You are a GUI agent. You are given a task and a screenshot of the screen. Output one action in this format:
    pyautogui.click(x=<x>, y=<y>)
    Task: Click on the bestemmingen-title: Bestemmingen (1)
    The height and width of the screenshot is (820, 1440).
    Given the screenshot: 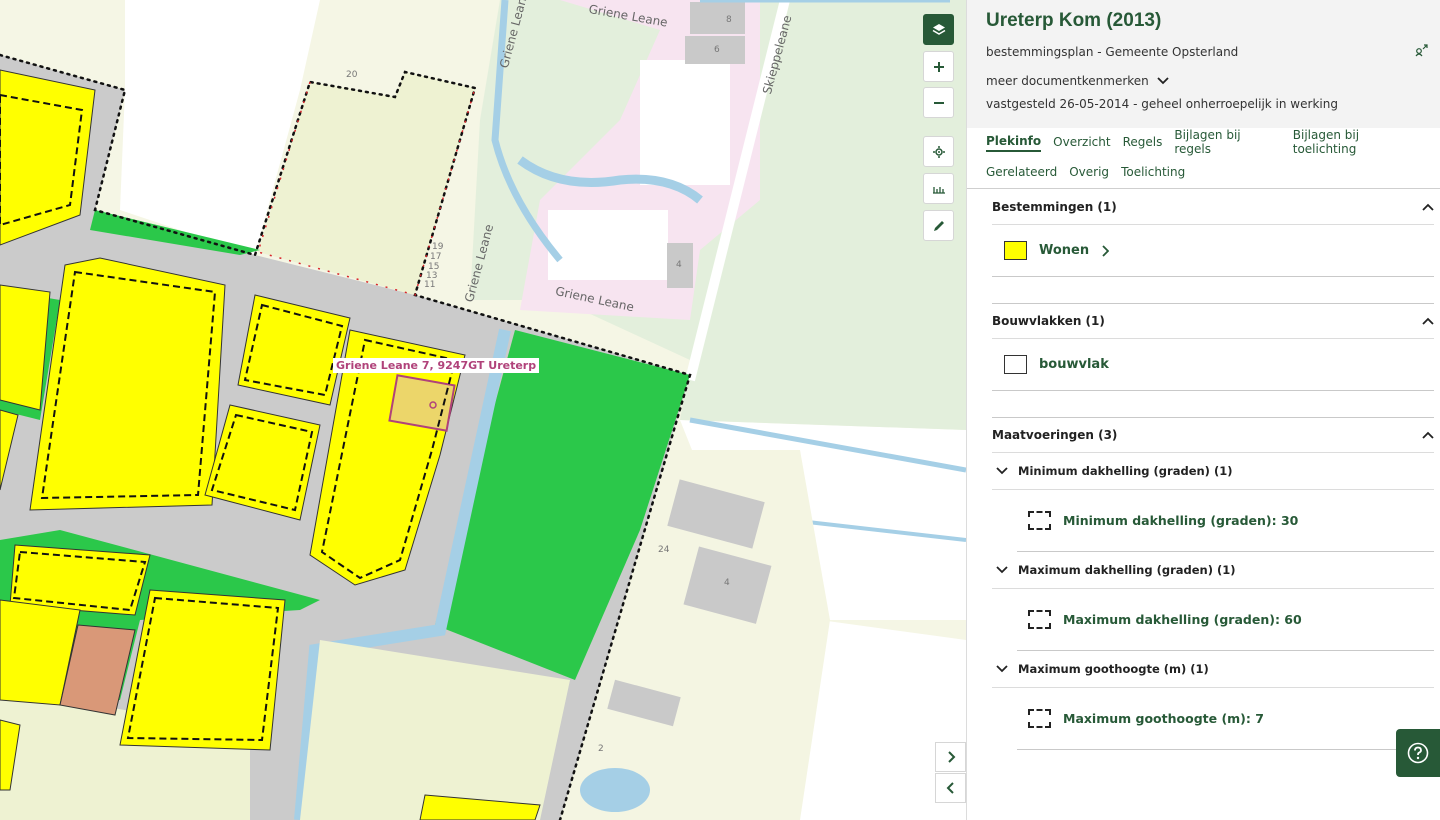 What is the action you would take?
    pyautogui.click(x=1054, y=206)
    